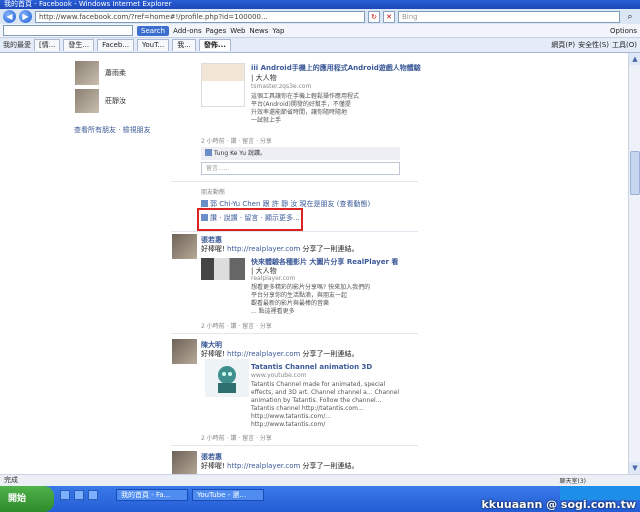 This screenshot has height=512, width=640. I want to click on view-update-link: (查看動態), so click(353, 204).